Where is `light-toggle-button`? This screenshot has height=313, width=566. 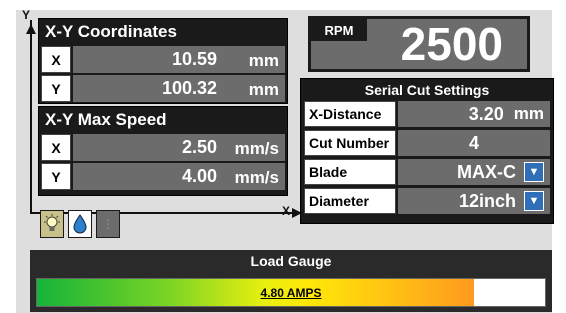 light-toggle-button is located at coordinates (52, 224).